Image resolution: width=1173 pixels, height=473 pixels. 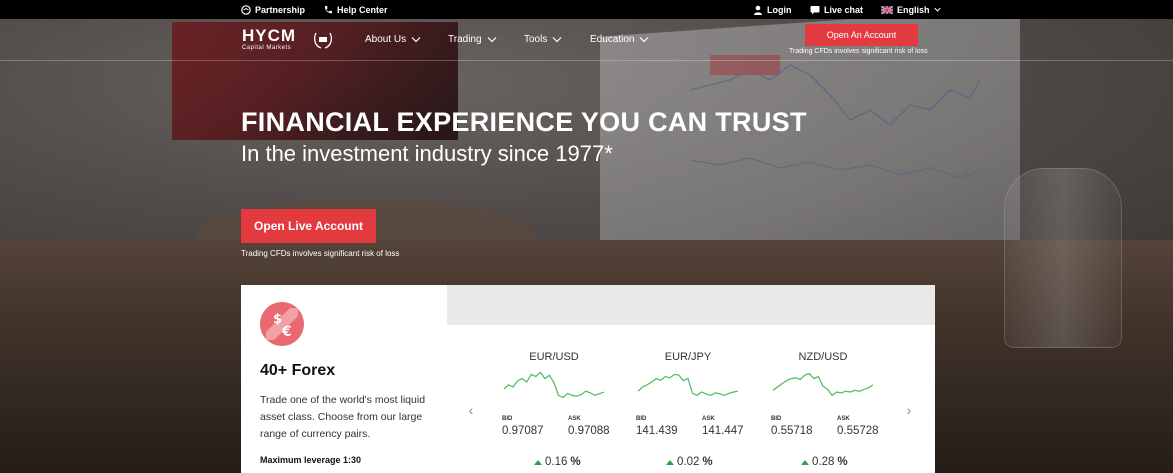 What do you see at coordinates (909, 410) in the screenshot?
I see `chevron-right-icon: ›` at bounding box center [909, 410].